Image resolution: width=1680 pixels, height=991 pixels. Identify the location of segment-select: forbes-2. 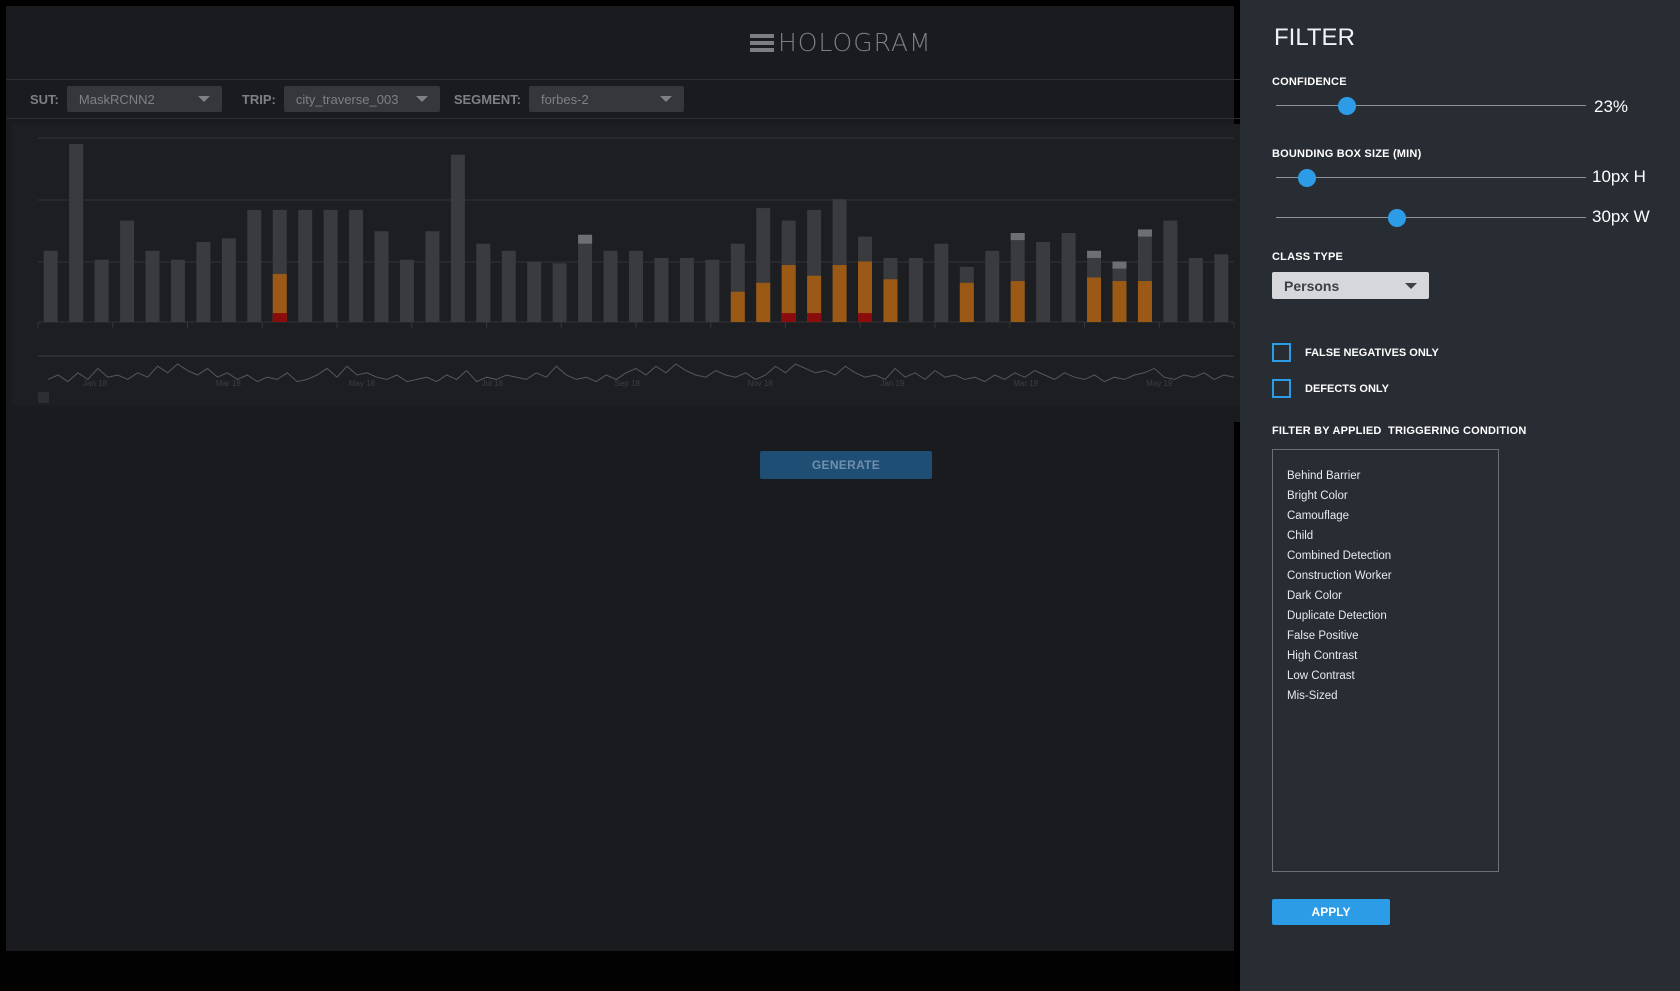
(607, 99).